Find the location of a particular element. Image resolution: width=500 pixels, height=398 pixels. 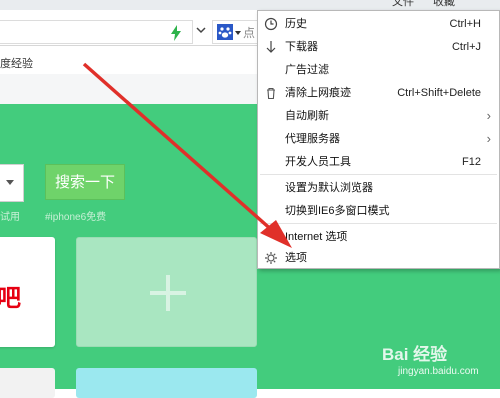

menu-item-shortcut: F12 is located at coordinates (471, 162).